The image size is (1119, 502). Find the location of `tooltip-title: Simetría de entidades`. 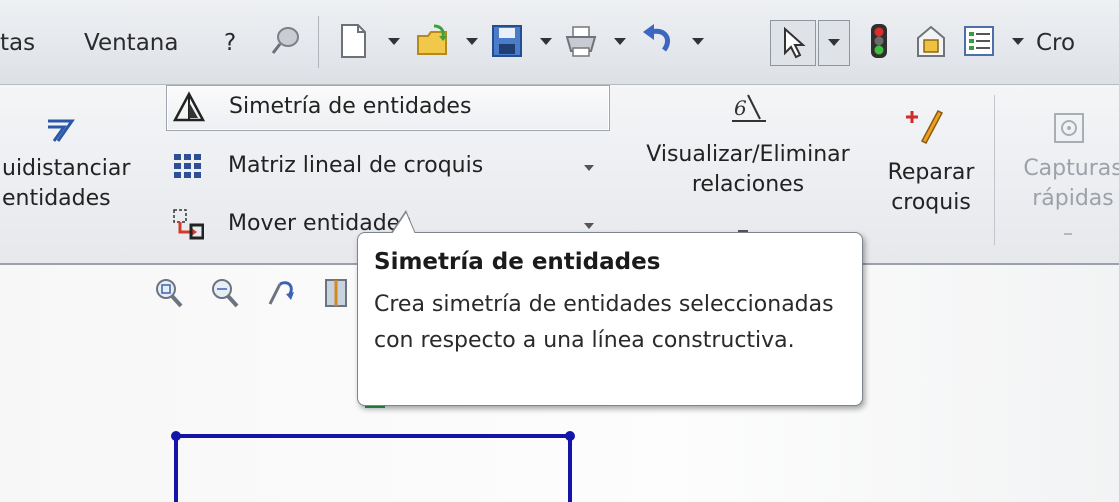

tooltip-title: Simetría de entidades is located at coordinates (517, 262).